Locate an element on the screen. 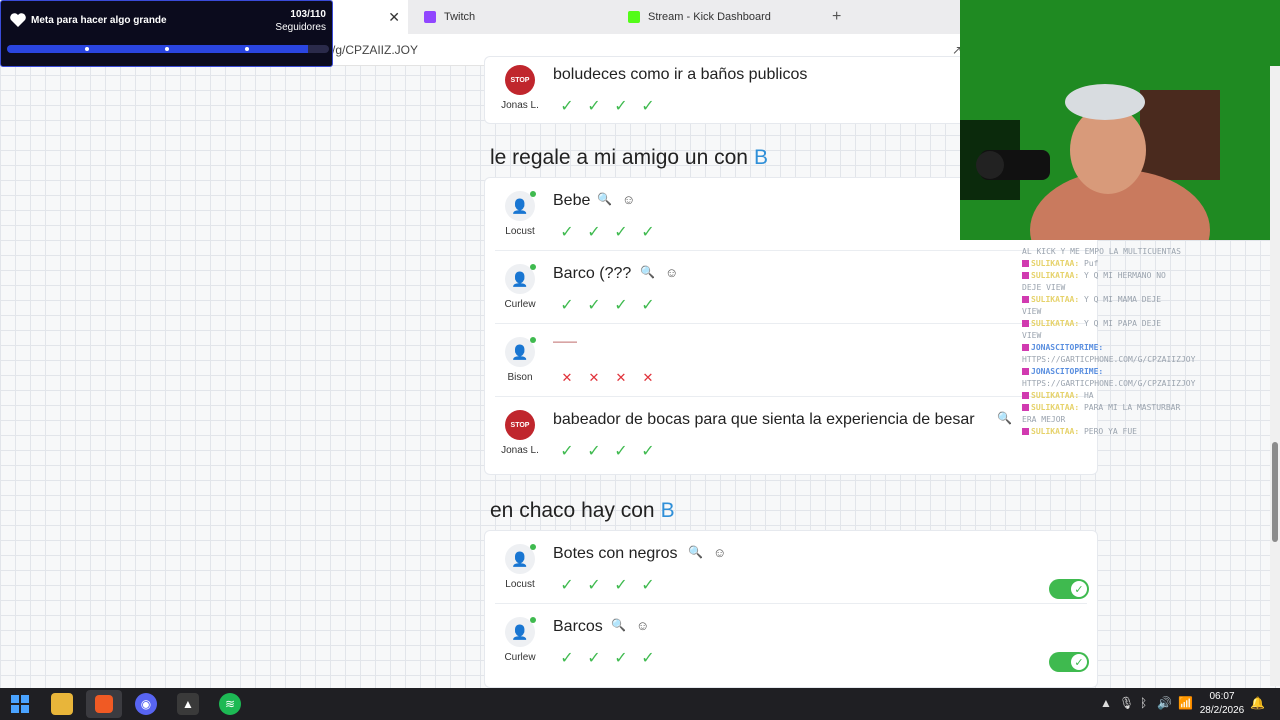  answer-row: 👤 Curlew Barcos 🔍 ☺ ✓ ✓ ✓ ✓ ✓ is located at coordinates (791, 640).